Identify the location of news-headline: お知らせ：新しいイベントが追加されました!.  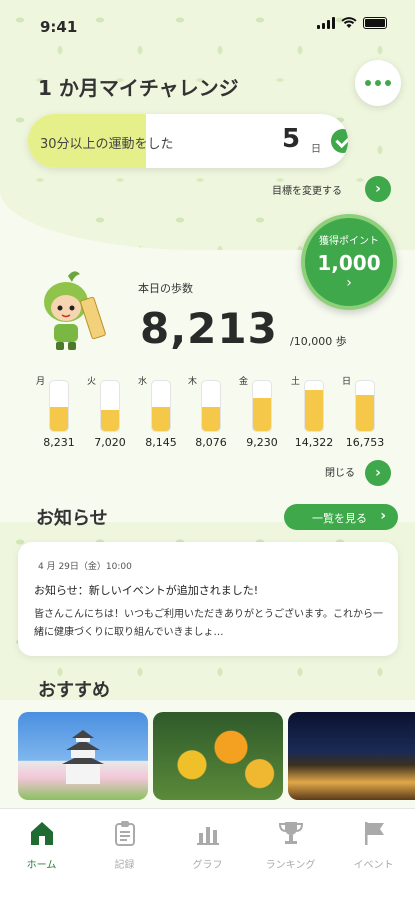
(146, 590).